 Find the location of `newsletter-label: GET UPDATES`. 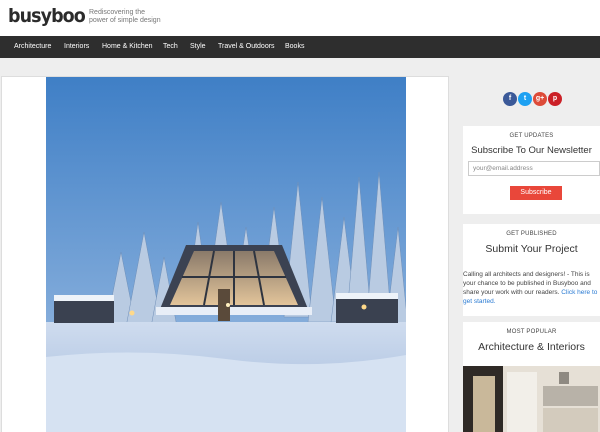

newsletter-label: GET UPDATES is located at coordinates (531, 136).